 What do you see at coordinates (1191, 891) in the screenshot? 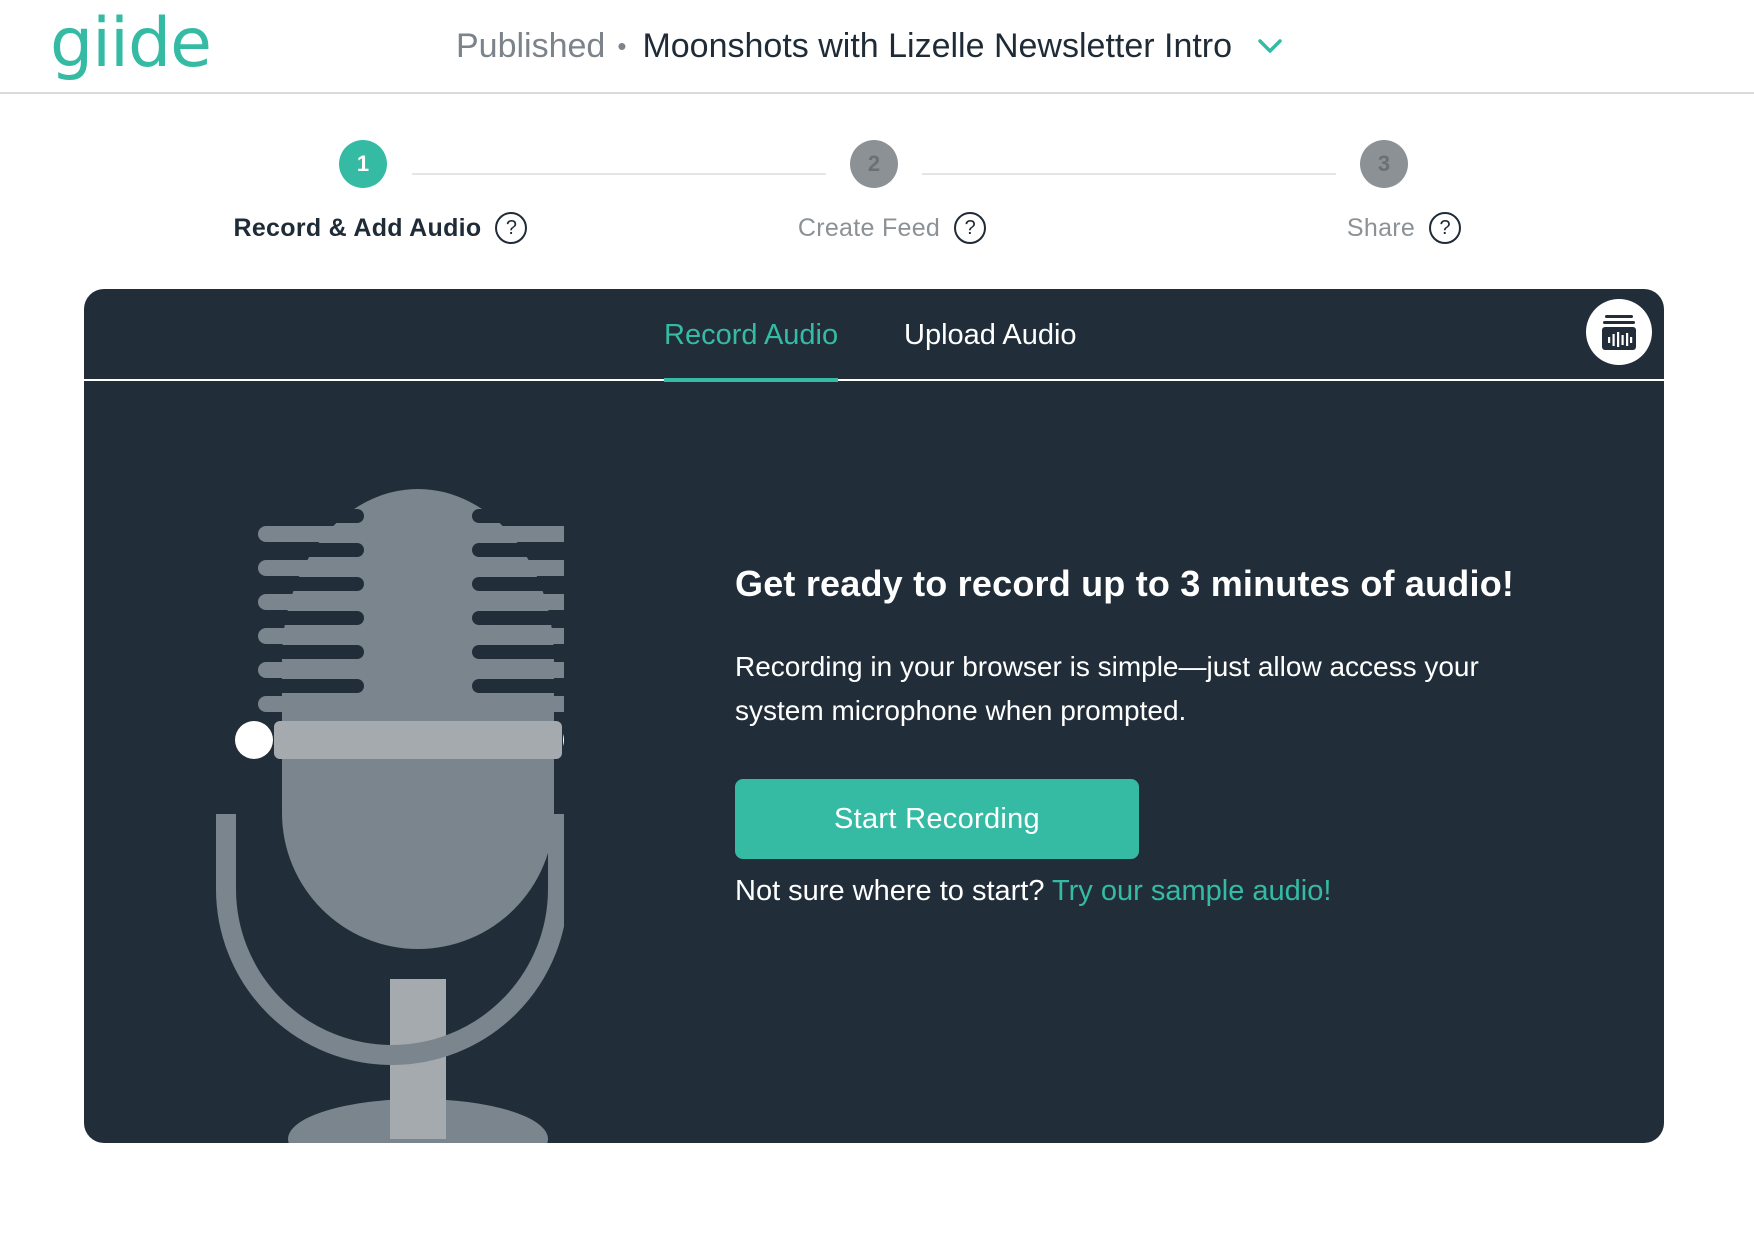
I see `sample-audio-link: Try our sample audio!` at bounding box center [1191, 891].